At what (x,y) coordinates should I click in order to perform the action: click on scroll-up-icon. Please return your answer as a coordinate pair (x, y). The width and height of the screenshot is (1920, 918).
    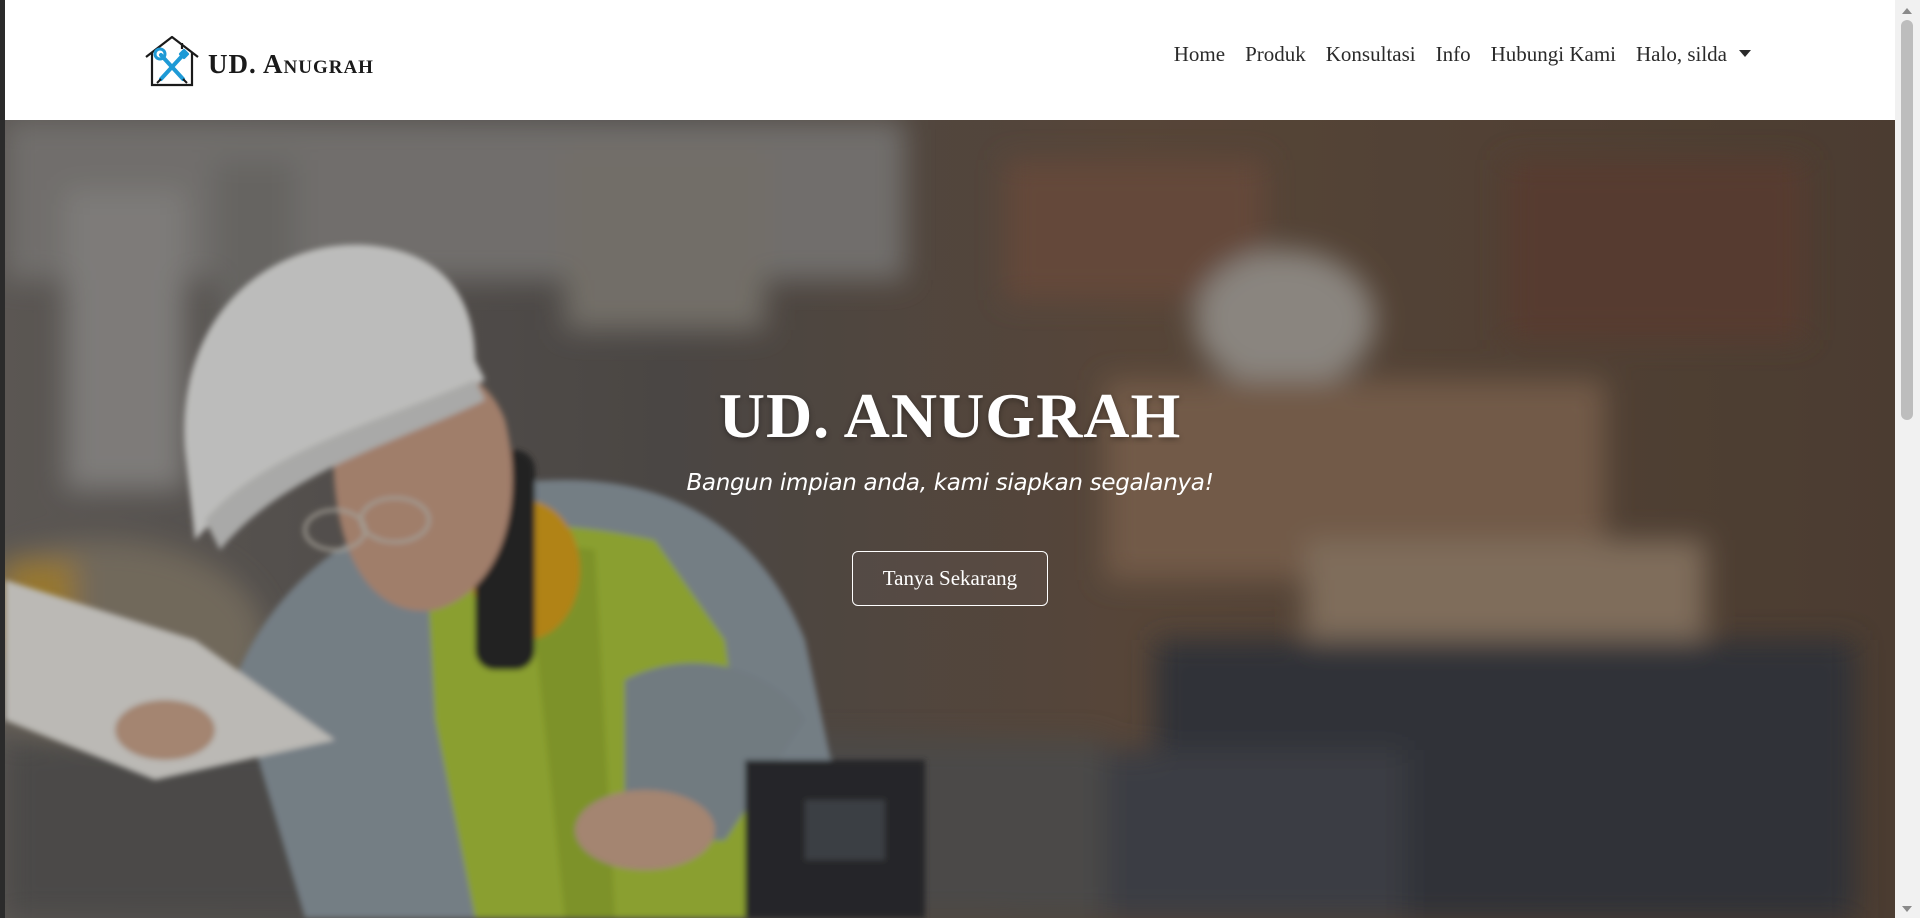
    Looking at the image, I should click on (1907, 11).